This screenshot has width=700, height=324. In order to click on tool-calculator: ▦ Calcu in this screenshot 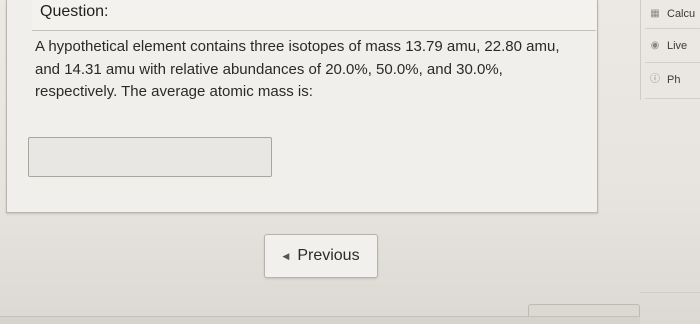, I will do `click(672, 14)`.